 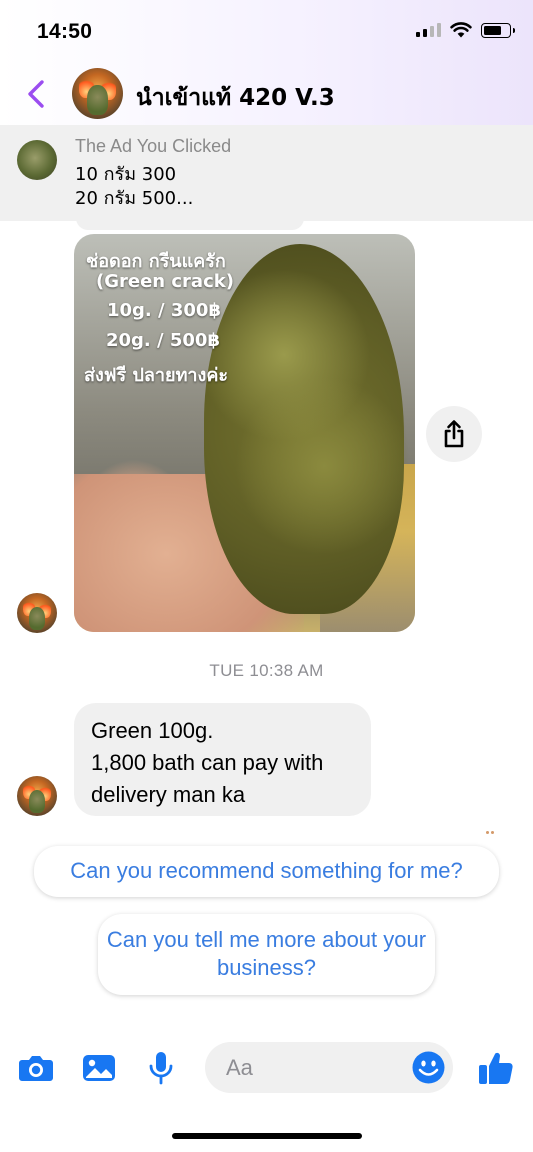 What do you see at coordinates (267, 1136) in the screenshot?
I see `home-indicator` at bounding box center [267, 1136].